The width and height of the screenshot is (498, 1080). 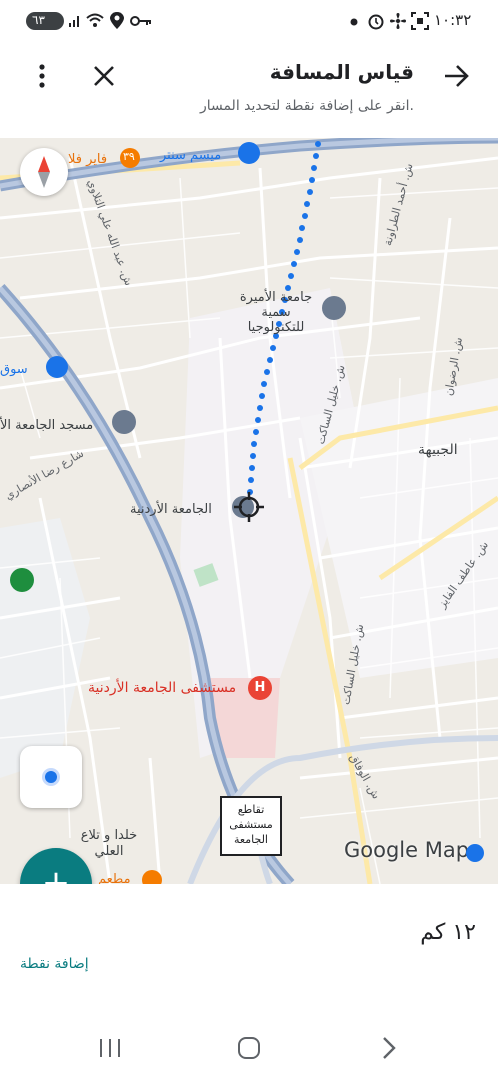 What do you see at coordinates (191, 155) in the screenshot?
I see `mecca-center-label: ميسم سنتر` at bounding box center [191, 155].